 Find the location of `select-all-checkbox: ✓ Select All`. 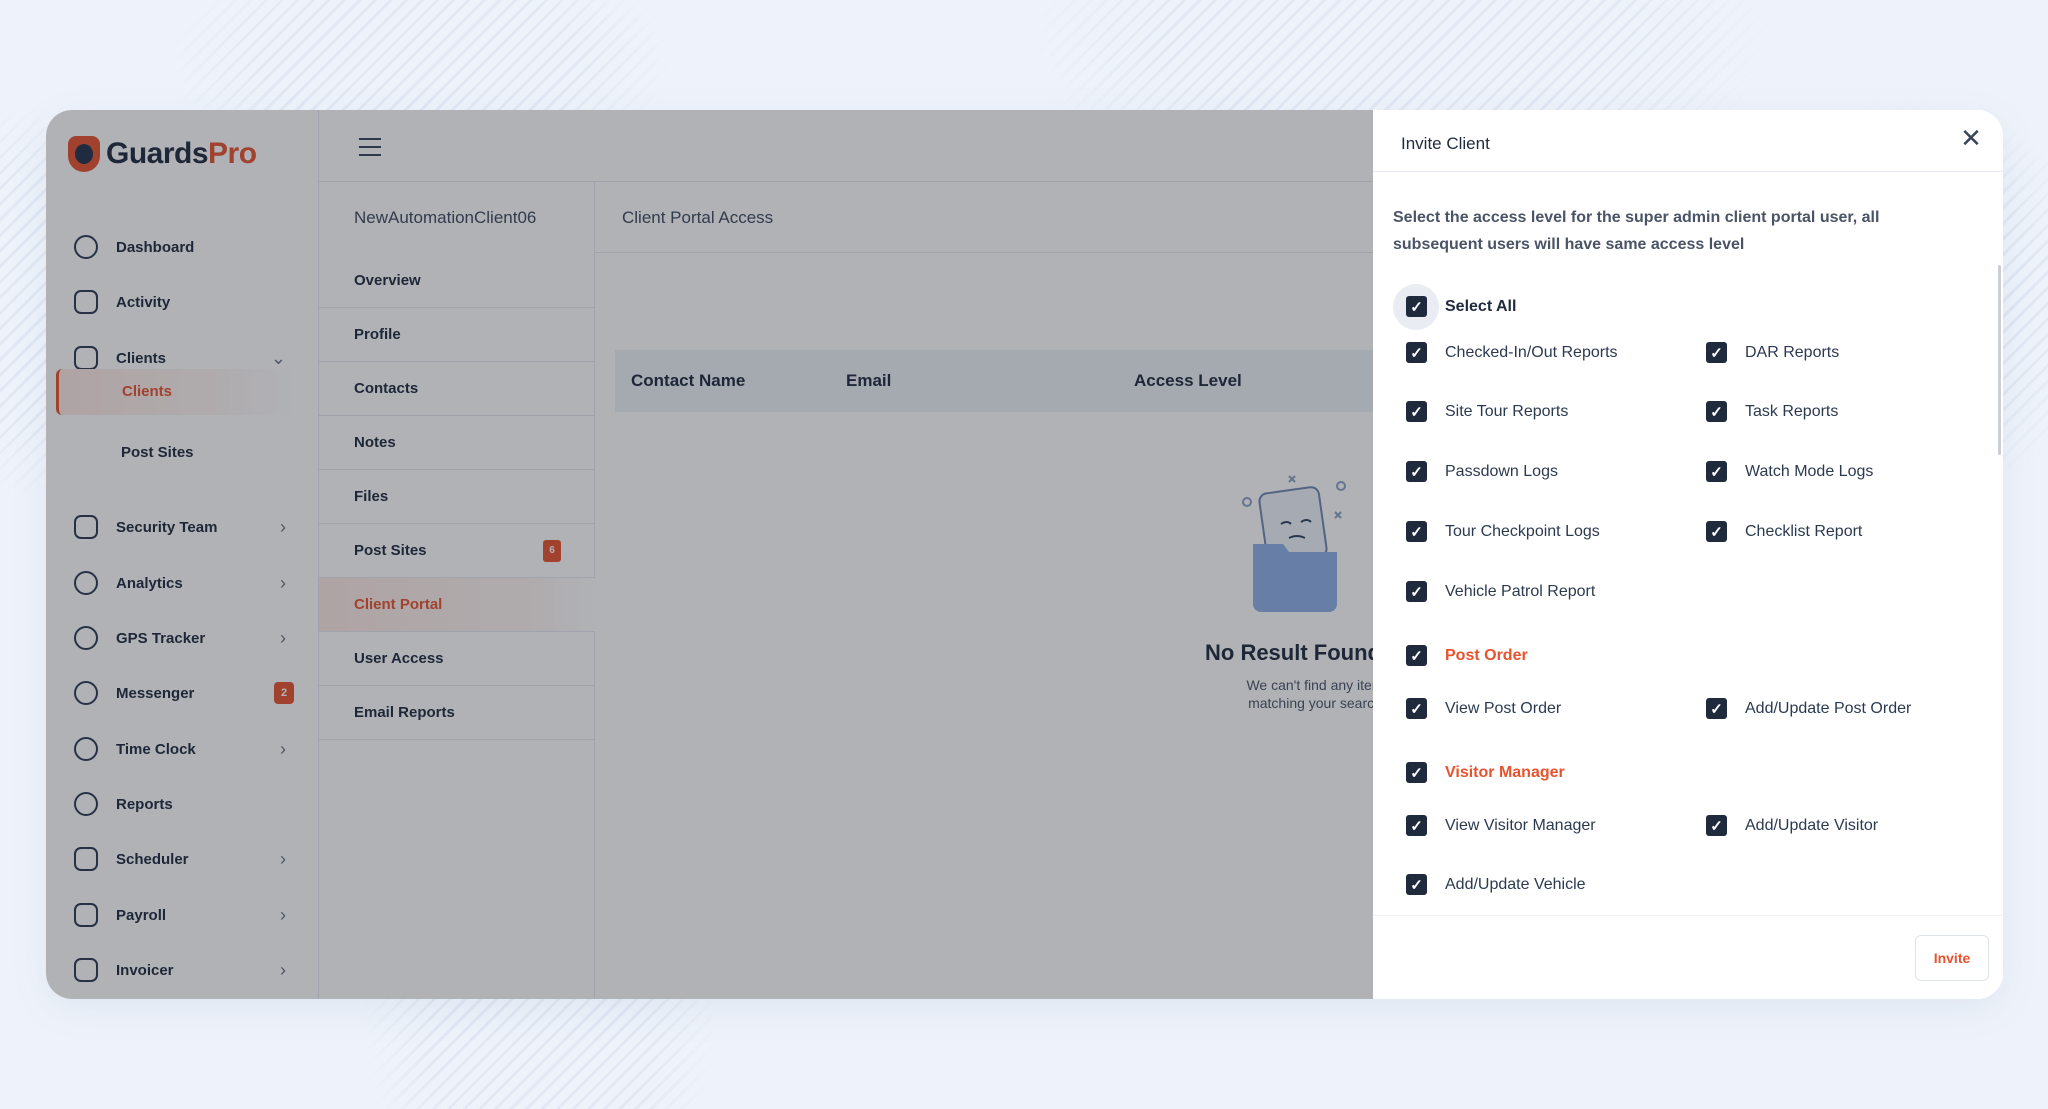

select-all-checkbox: ✓ Select All is located at coordinates (1461, 306).